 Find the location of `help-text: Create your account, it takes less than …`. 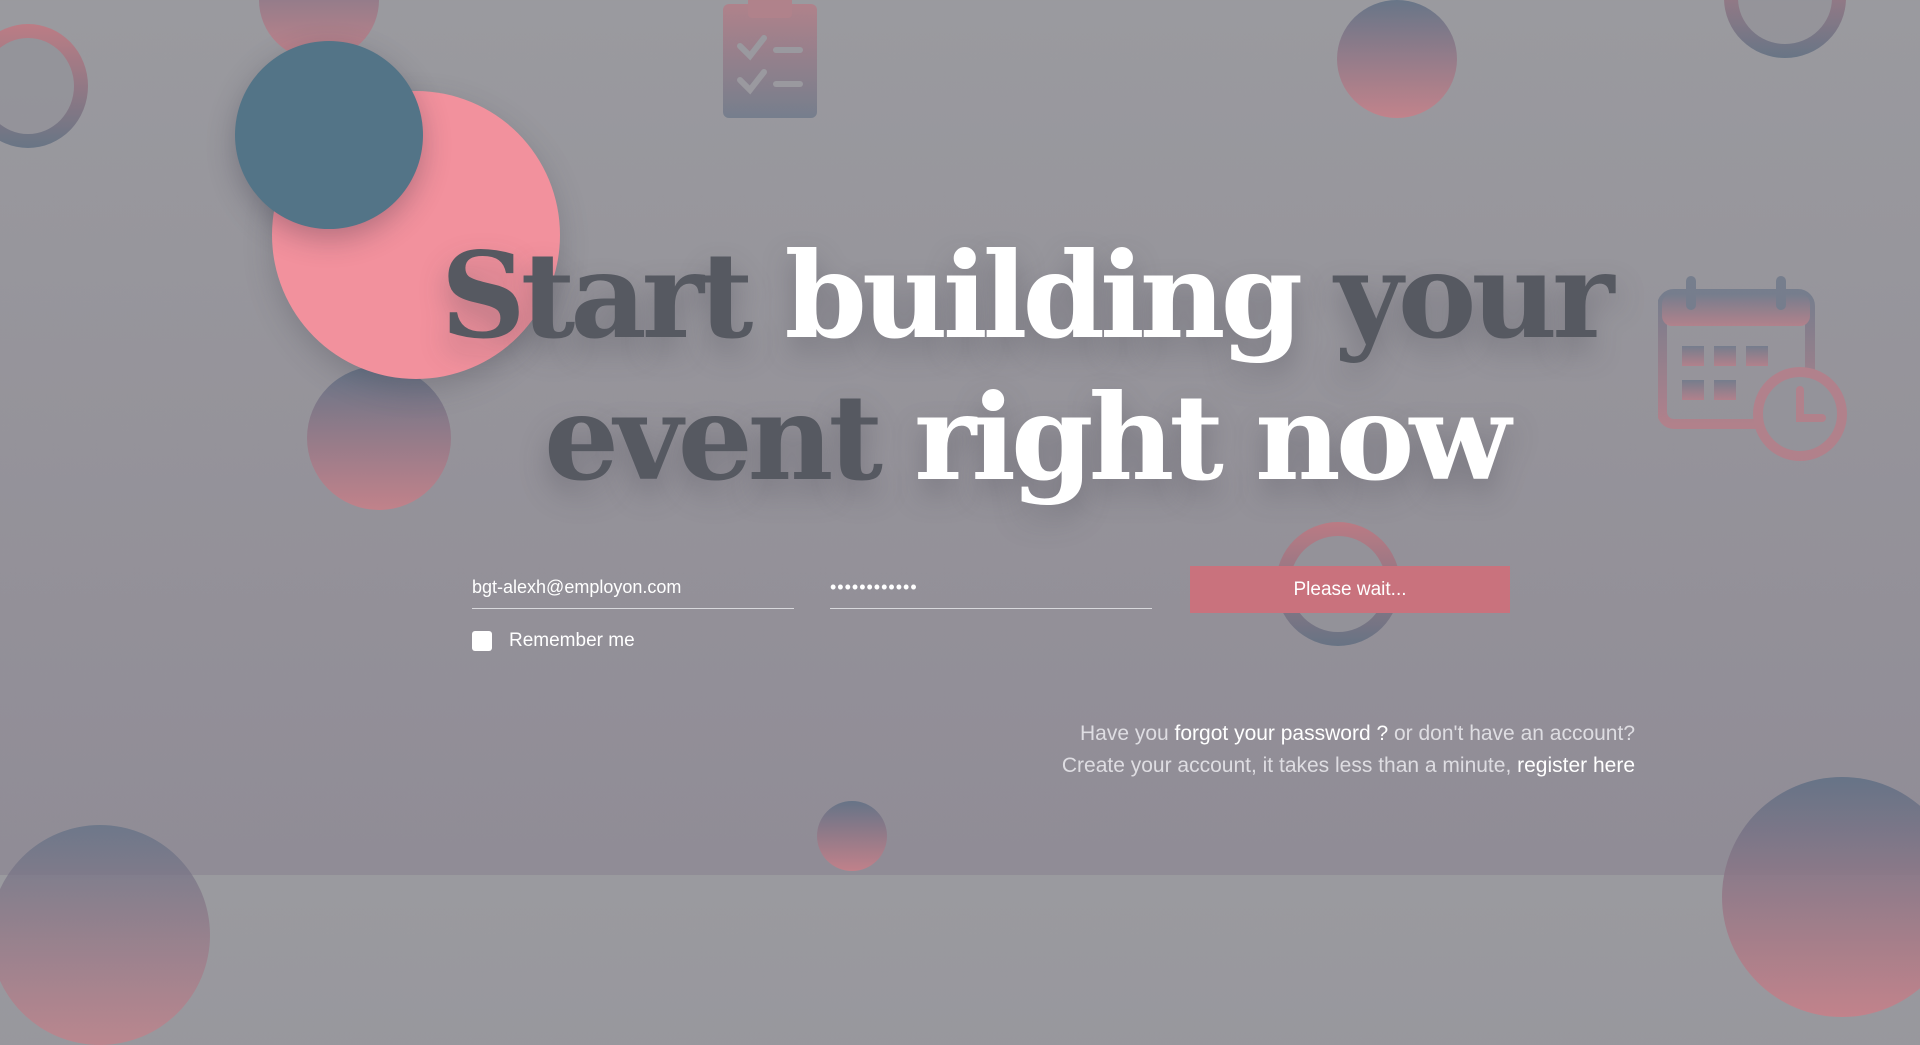

help-text: Create your account, it takes less than … is located at coordinates (1289, 765).